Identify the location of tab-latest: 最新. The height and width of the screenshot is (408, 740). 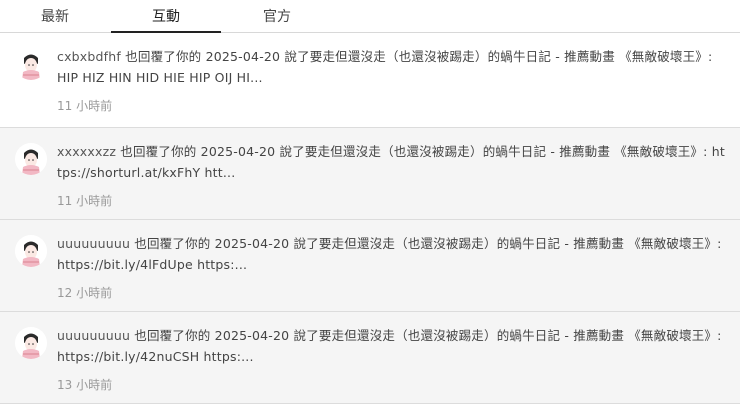
(55, 16).